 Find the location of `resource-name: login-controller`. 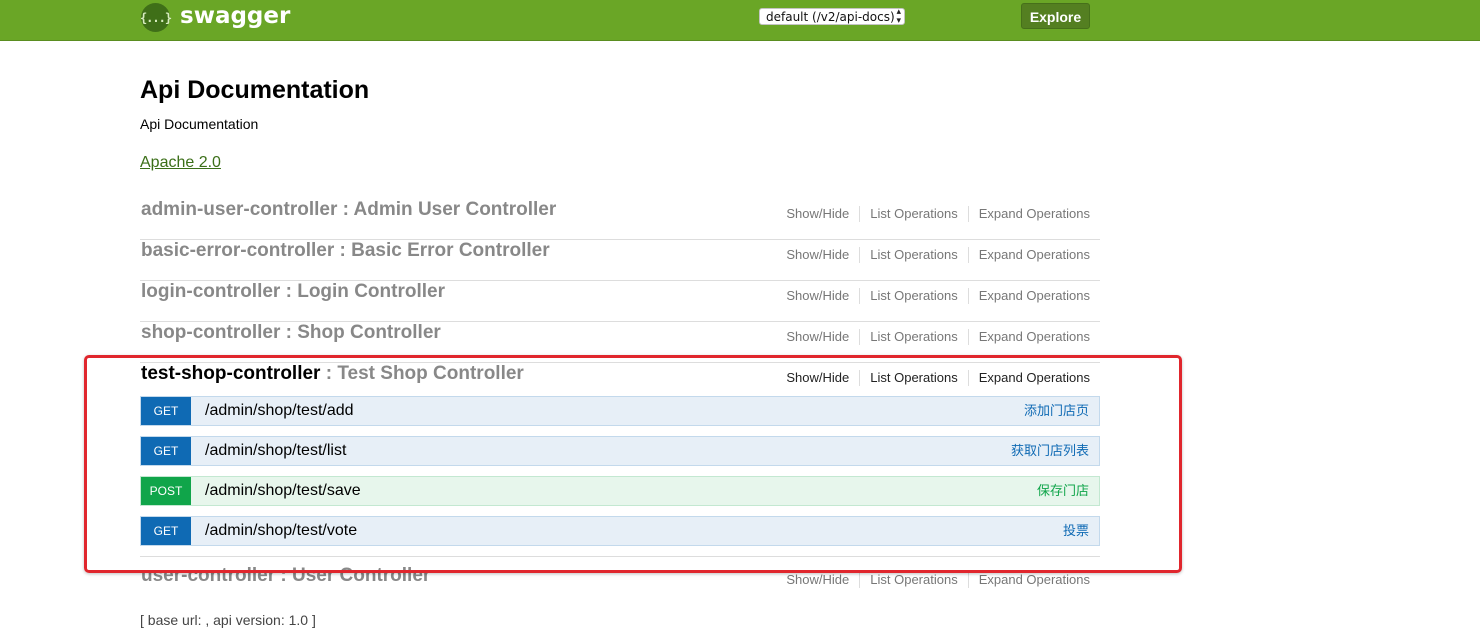

resource-name: login-controller is located at coordinates (210, 291).